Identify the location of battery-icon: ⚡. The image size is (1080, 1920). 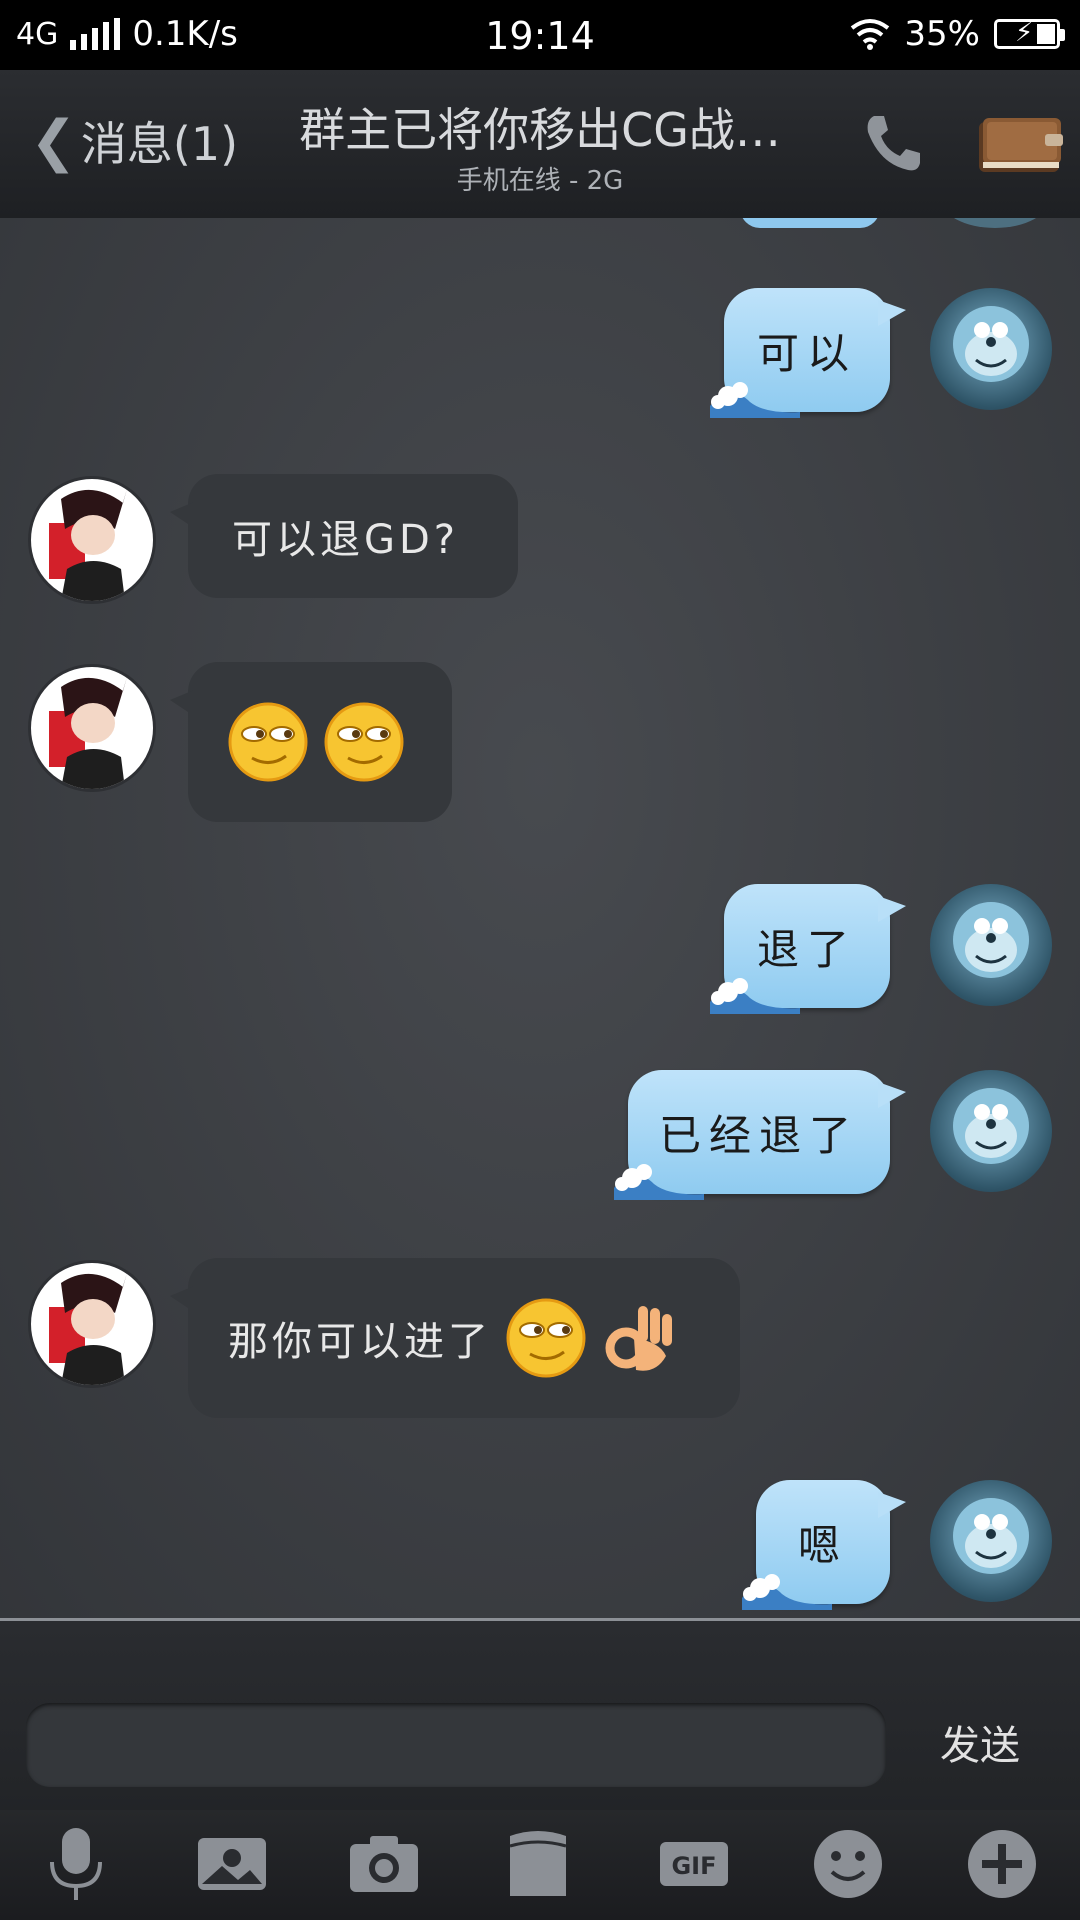
(1029, 33).